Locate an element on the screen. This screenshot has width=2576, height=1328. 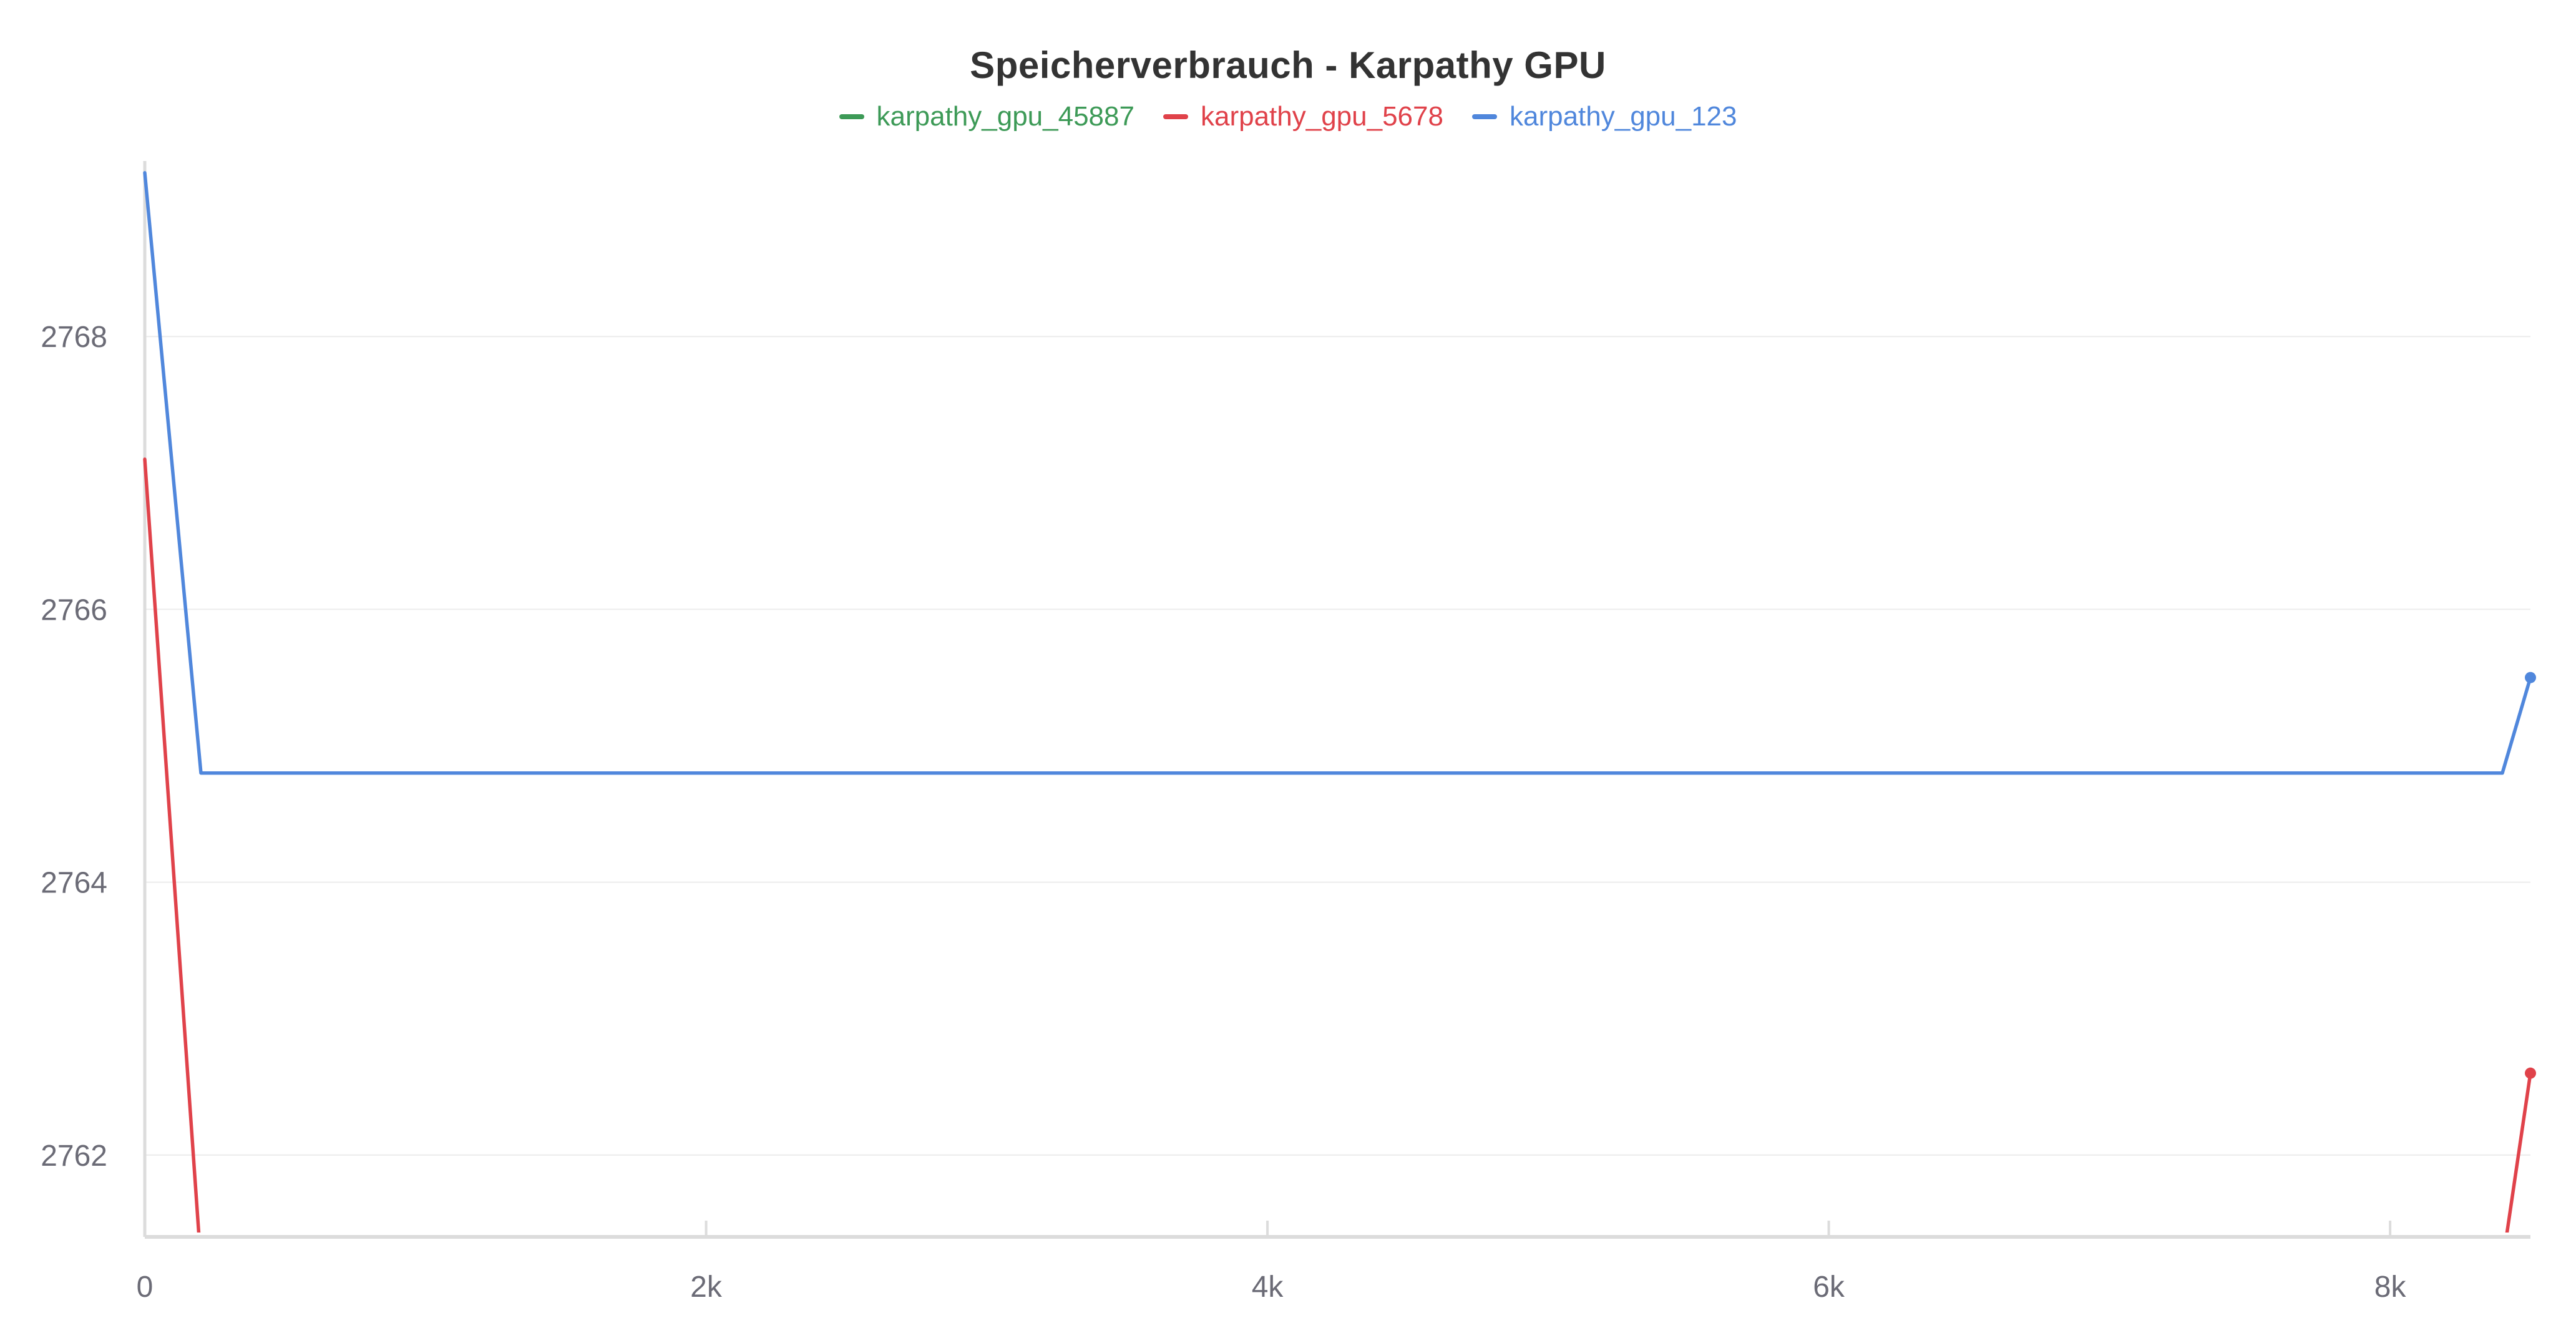
x-tick-label: 8k is located at coordinates (2390, 1287).